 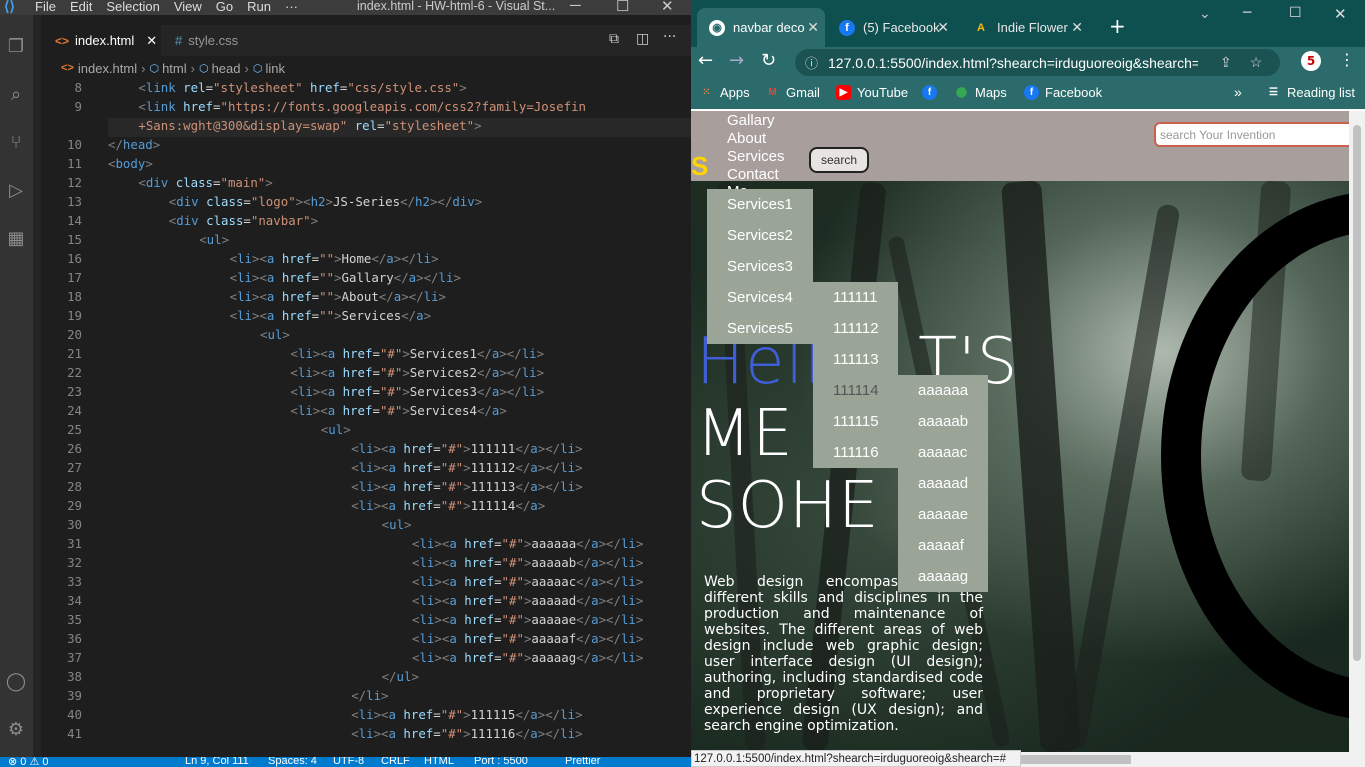 I want to click on dropdown-item: aaaaaa, so click(x=943, y=390).